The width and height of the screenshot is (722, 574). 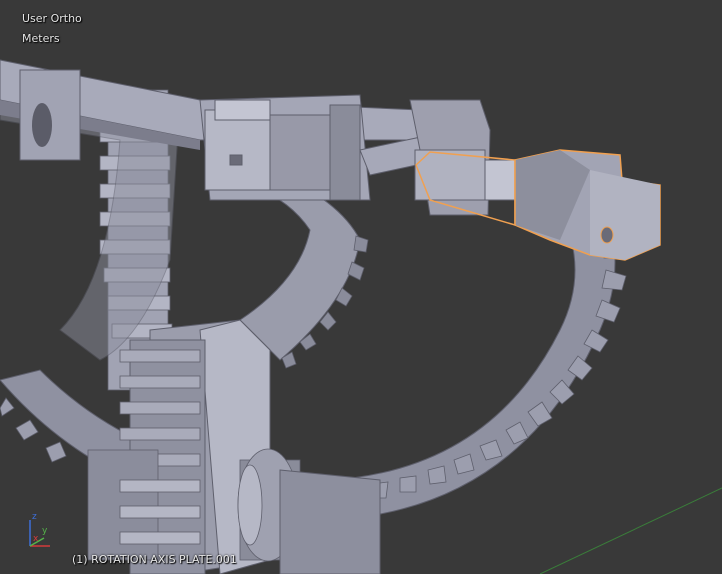 I want to click on z-axis-label: z, so click(x=34, y=517).